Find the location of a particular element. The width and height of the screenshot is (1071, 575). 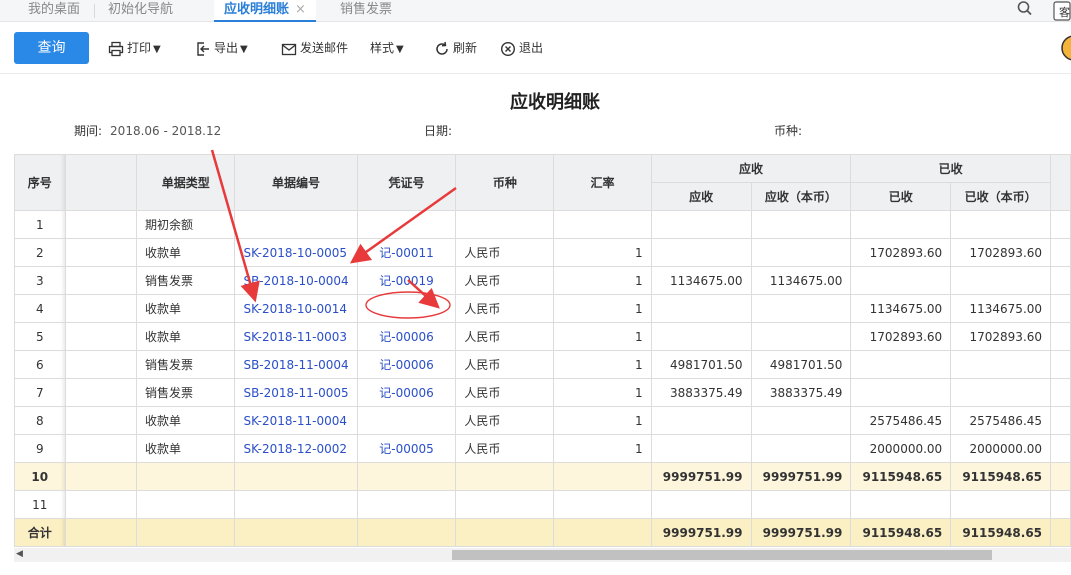

print-button: 打印 ▼ is located at coordinates (134, 48).